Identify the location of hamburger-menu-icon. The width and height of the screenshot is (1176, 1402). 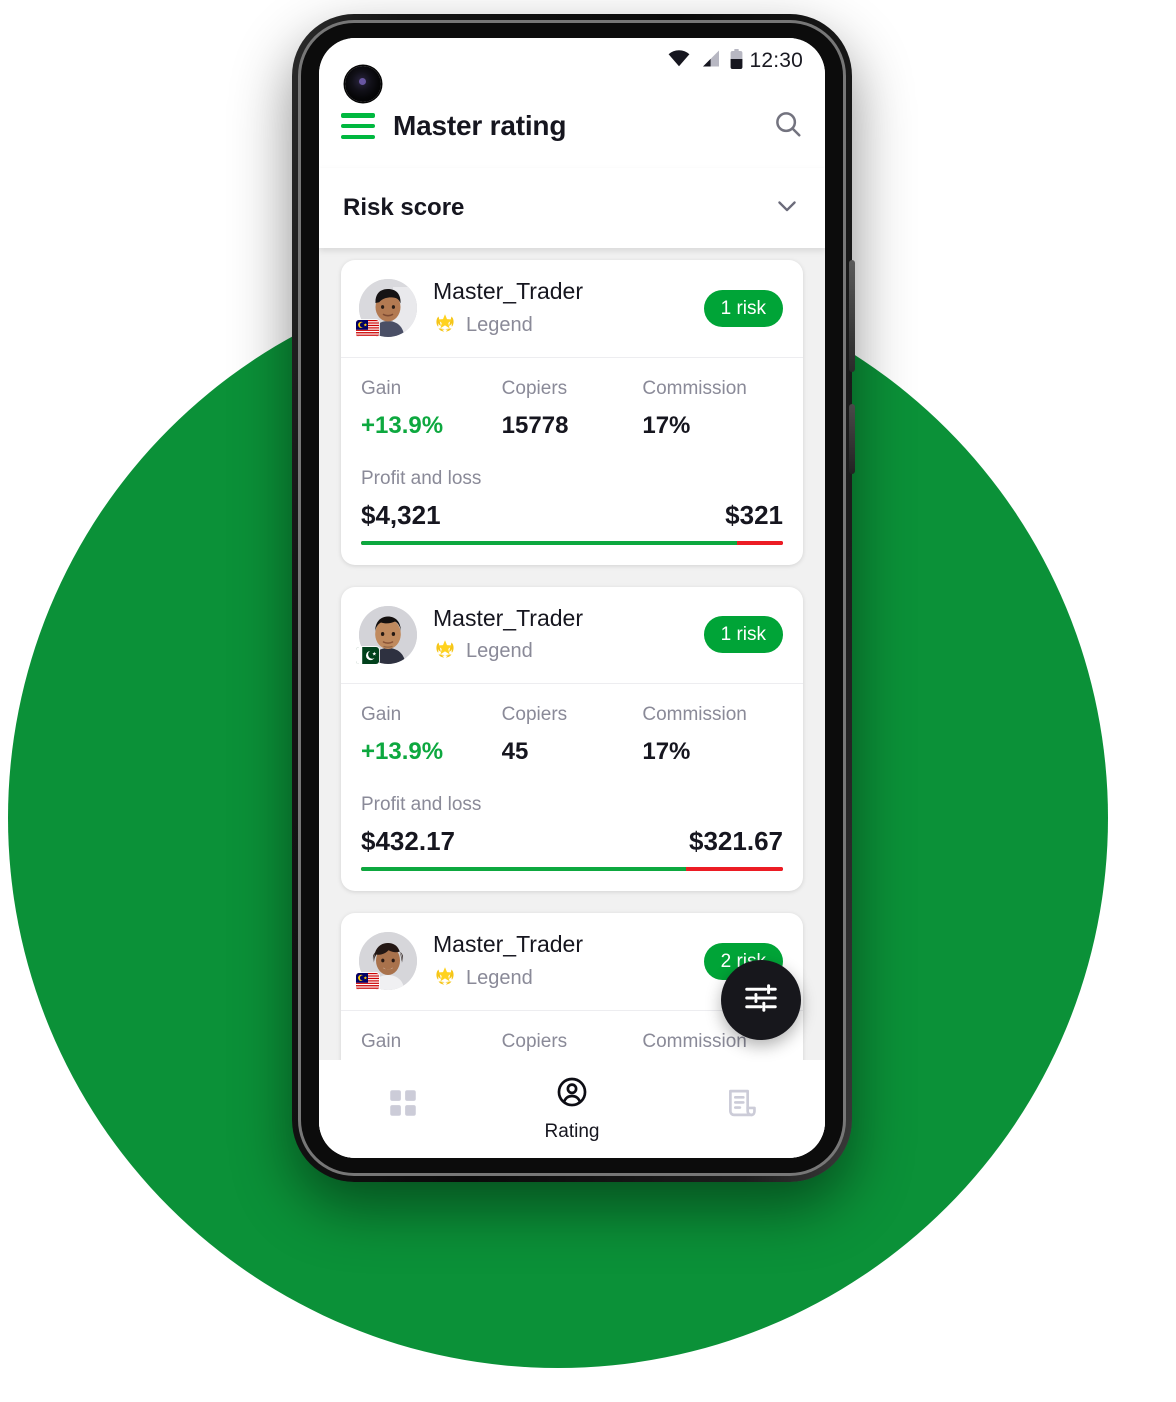
(358, 126).